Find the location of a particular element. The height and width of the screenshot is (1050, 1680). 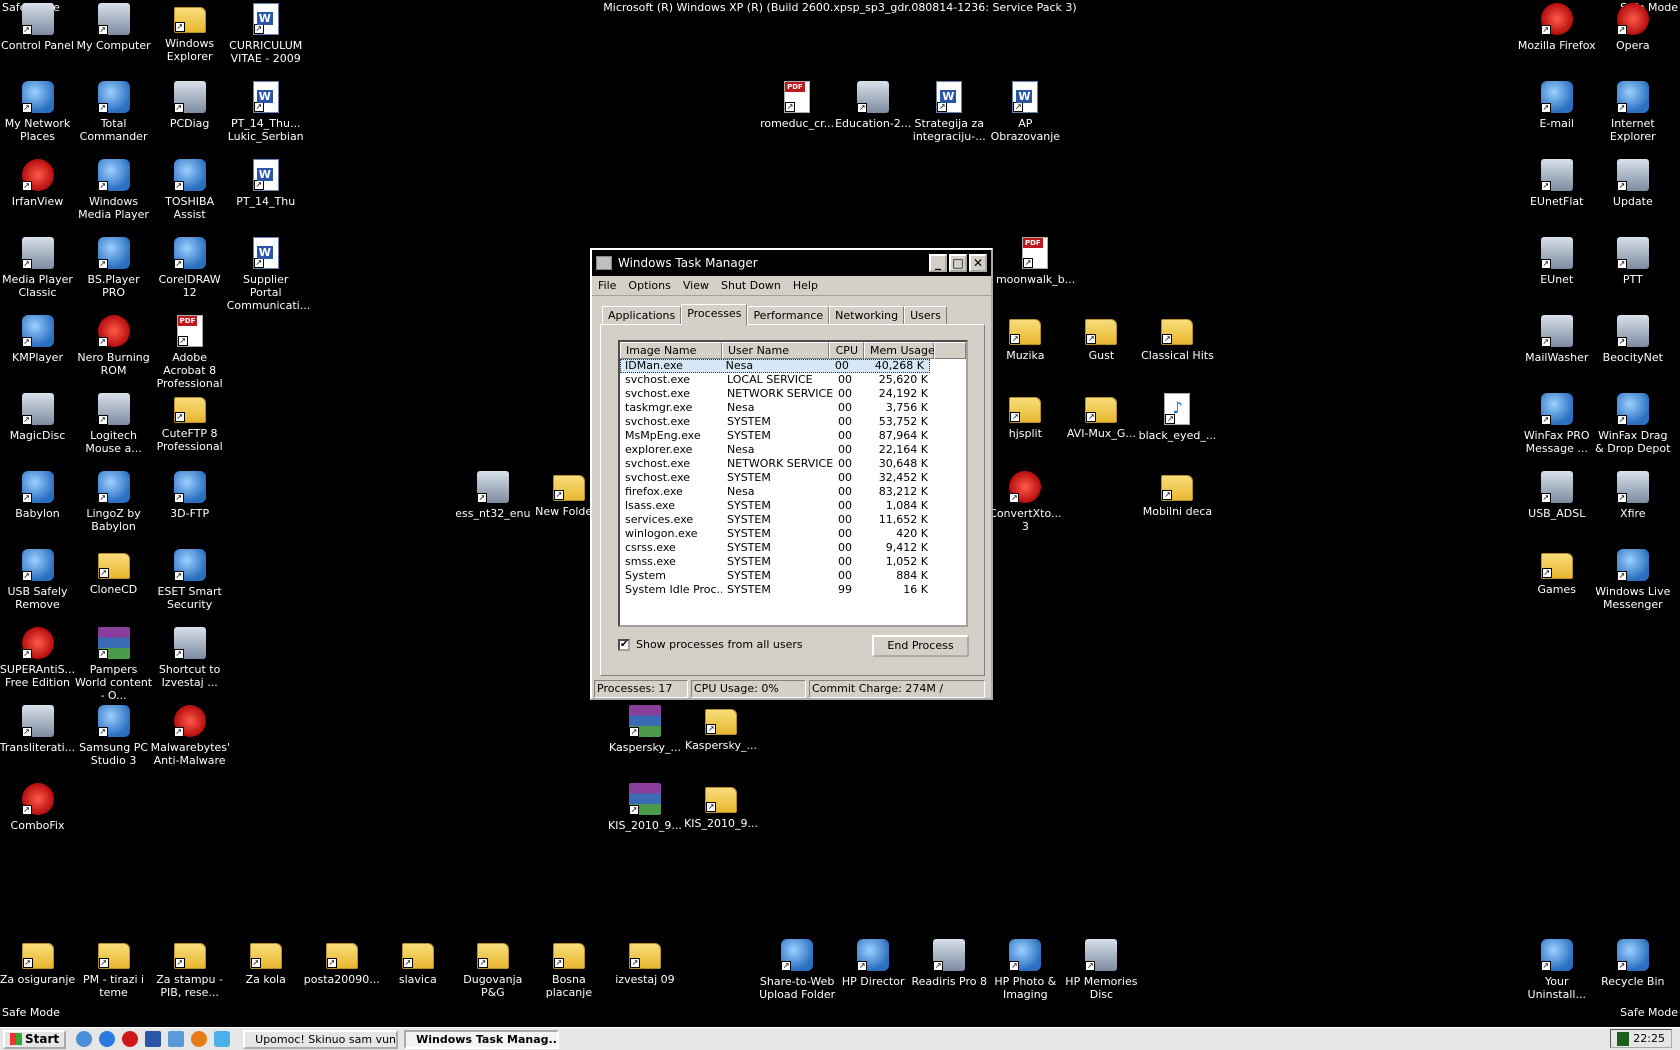

menu-help: Help is located at coordinates (805, 285).